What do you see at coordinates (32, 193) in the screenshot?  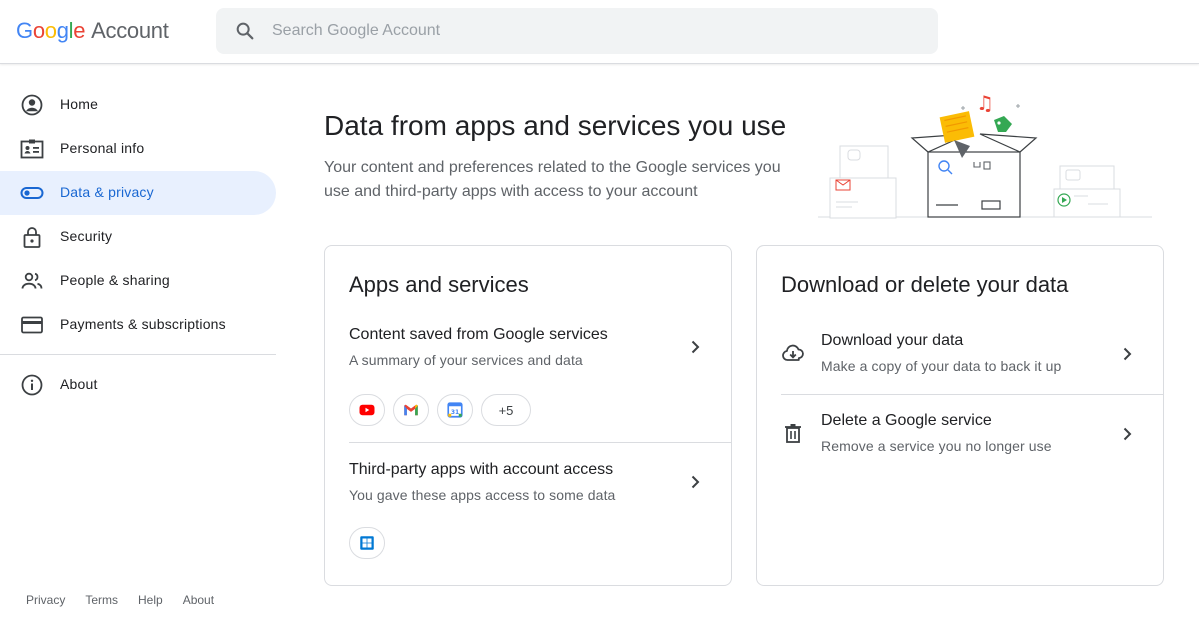 I see `toggle-icon` at bounding box center [32, 193].